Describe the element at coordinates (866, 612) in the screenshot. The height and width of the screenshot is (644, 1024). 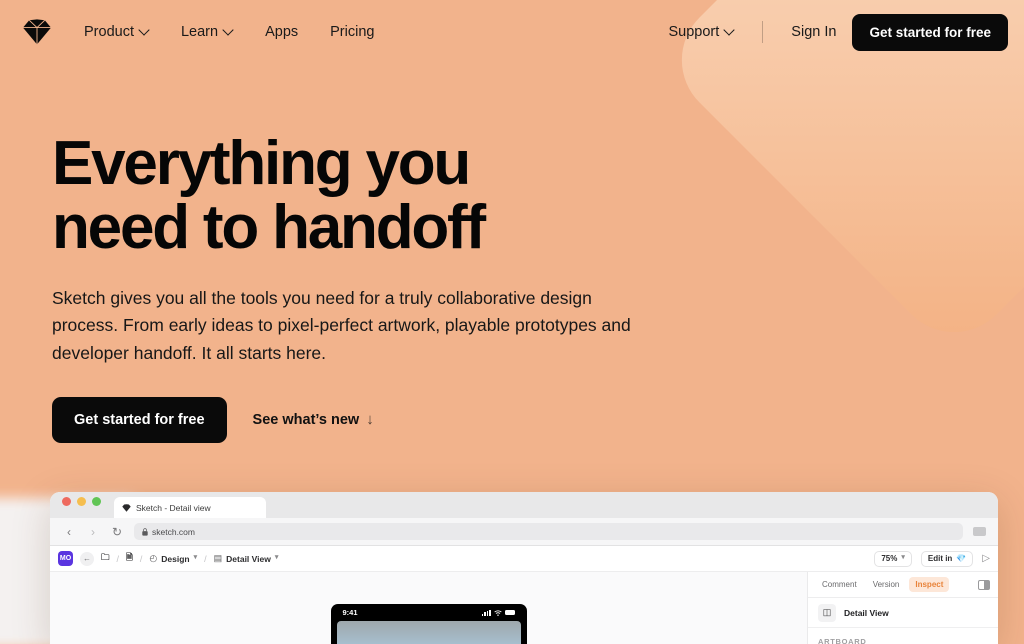
I see `inspector-layer-name: Detail View` at that location.